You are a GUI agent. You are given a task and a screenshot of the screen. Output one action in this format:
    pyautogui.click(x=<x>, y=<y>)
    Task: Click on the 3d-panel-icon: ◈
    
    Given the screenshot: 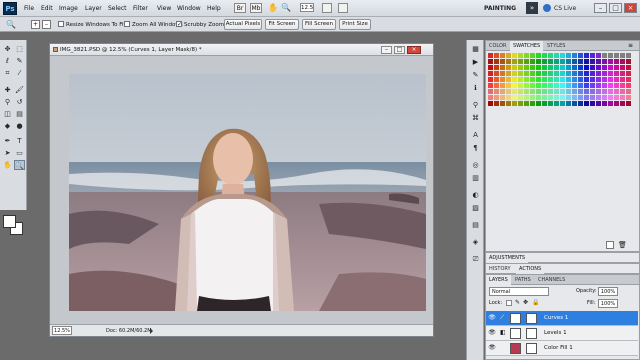 What is the action you would take?
    pyautogui.click(x=475, y=242)
    